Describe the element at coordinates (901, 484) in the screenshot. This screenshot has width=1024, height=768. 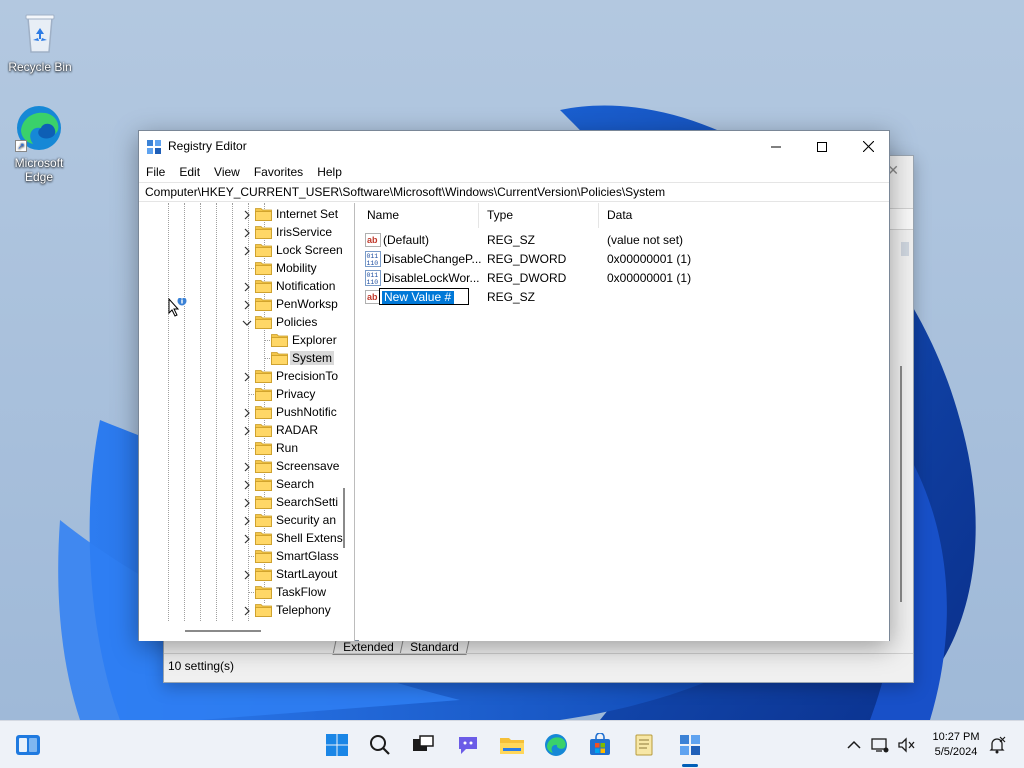
I see `back-window-scrollbar` at that location.